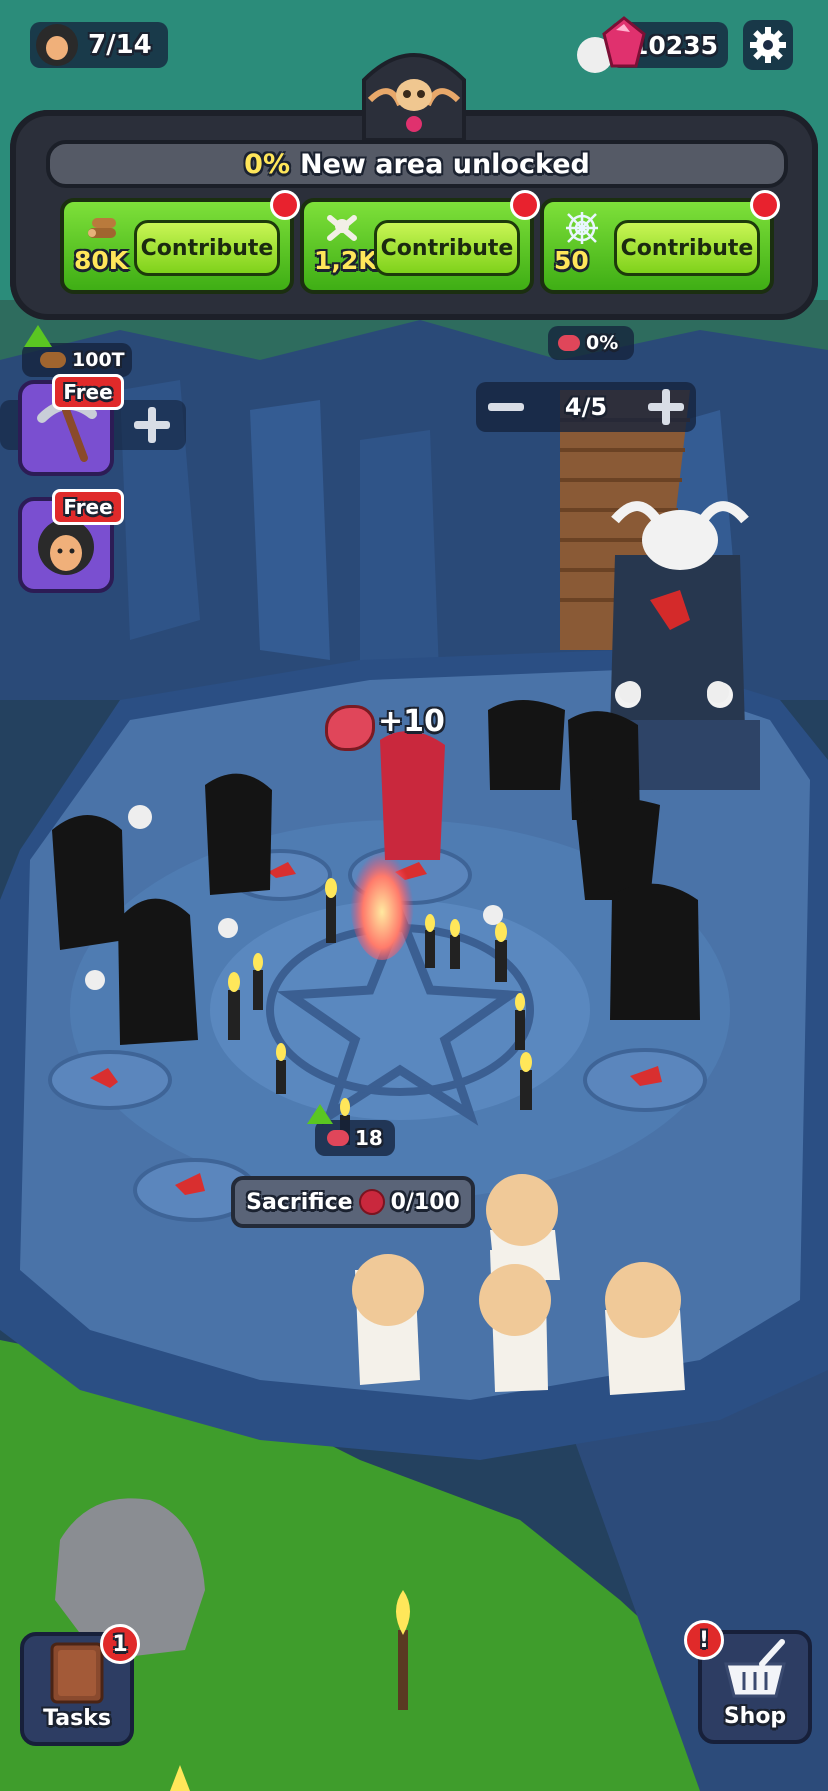  I want to click on sacrifice-value: 0/100, so click(425, 1202).